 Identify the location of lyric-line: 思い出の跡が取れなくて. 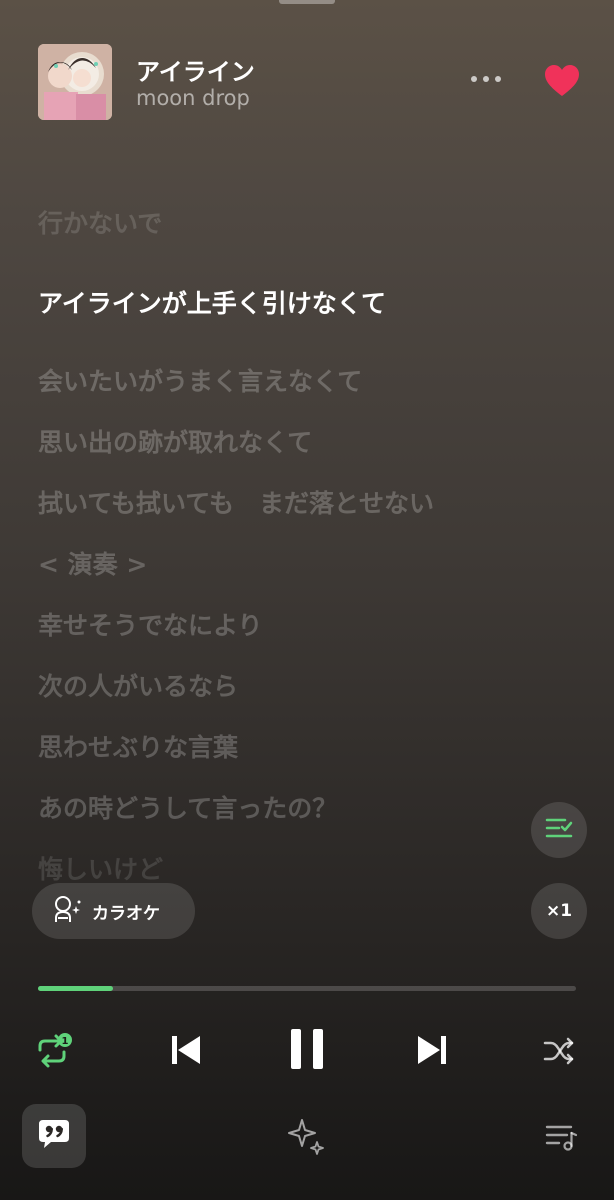
(175, 441).